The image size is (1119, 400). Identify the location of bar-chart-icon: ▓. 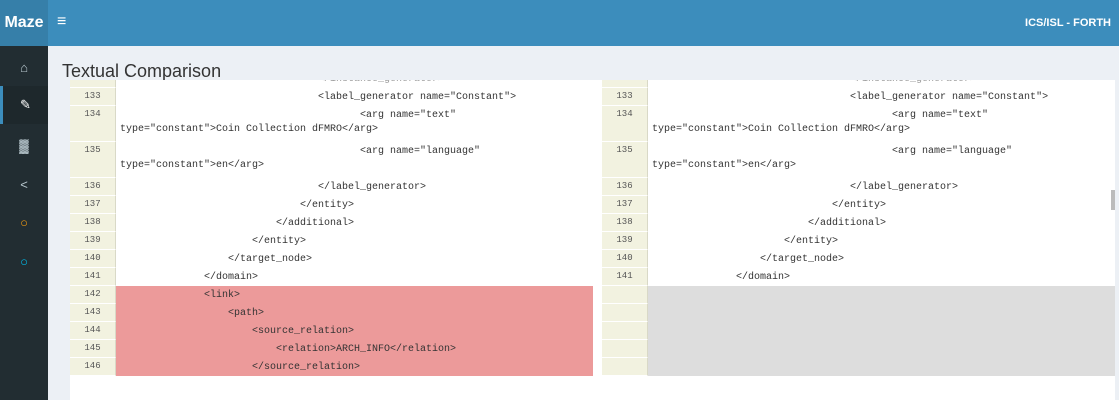
(24, 145).